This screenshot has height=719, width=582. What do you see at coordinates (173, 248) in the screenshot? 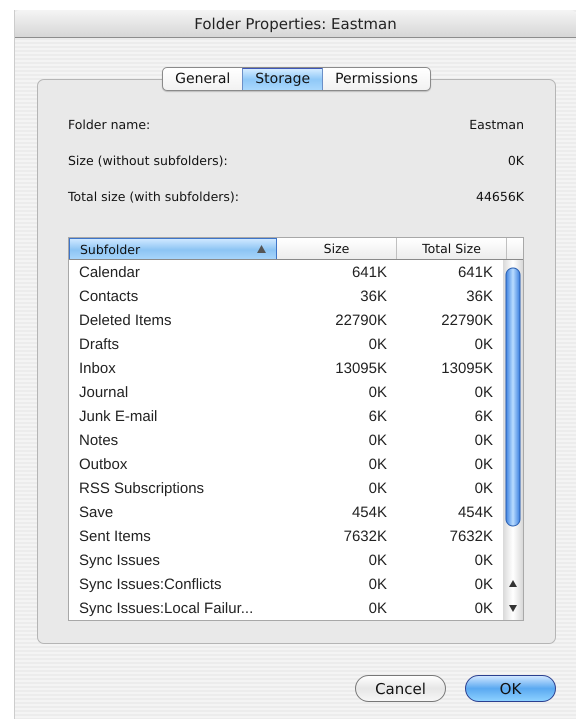
I see `column-header: Subfolder` at bounding box center [173, 248].